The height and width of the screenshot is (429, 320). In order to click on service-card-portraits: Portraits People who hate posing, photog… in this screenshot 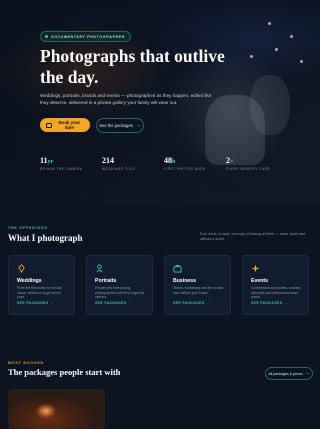, I will do `click(119, 285)`.